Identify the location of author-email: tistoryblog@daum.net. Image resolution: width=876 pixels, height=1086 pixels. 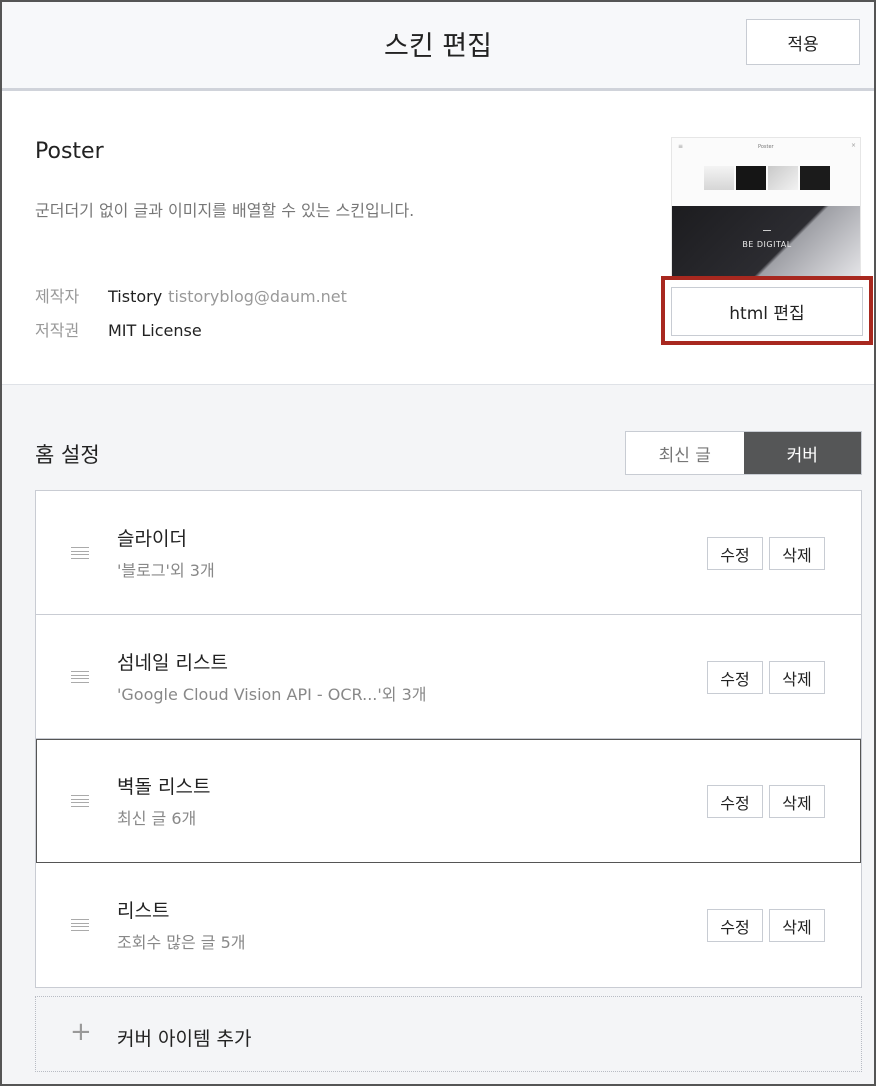
(257, 296).